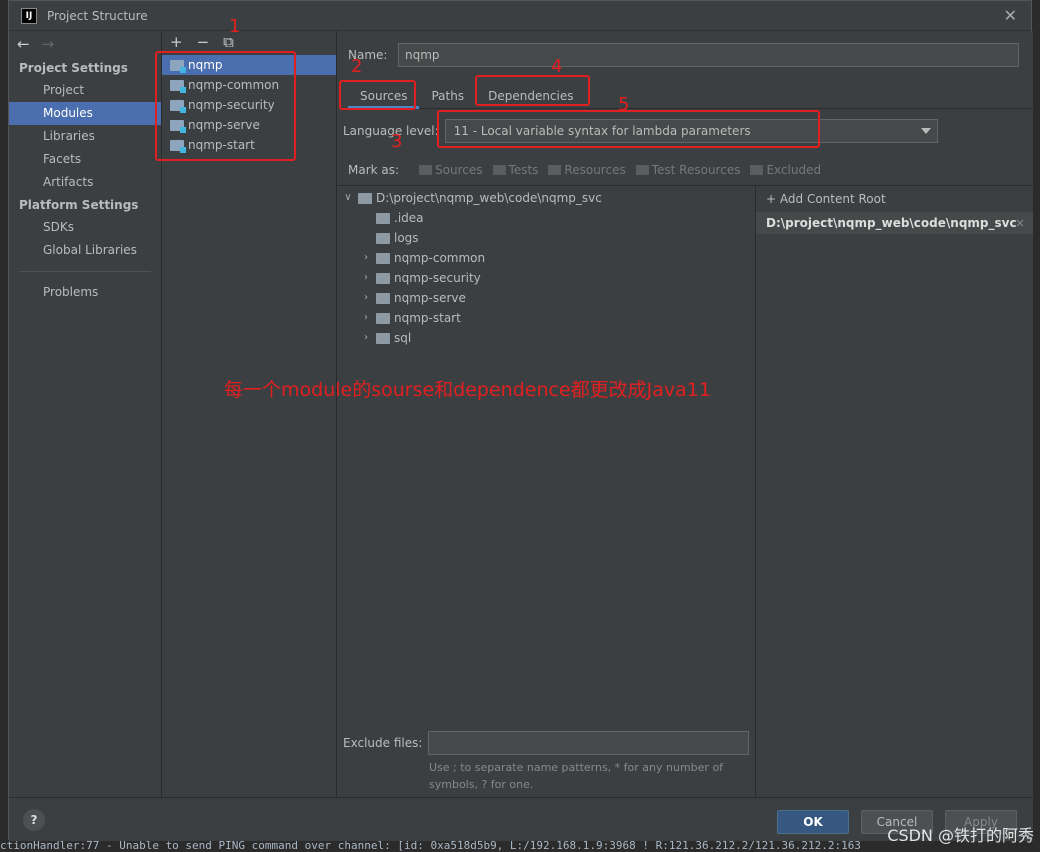 This screenshot has width=1040, height=852. I want to click on mark-test-resources-button: Test Resources, so click(688, 170).